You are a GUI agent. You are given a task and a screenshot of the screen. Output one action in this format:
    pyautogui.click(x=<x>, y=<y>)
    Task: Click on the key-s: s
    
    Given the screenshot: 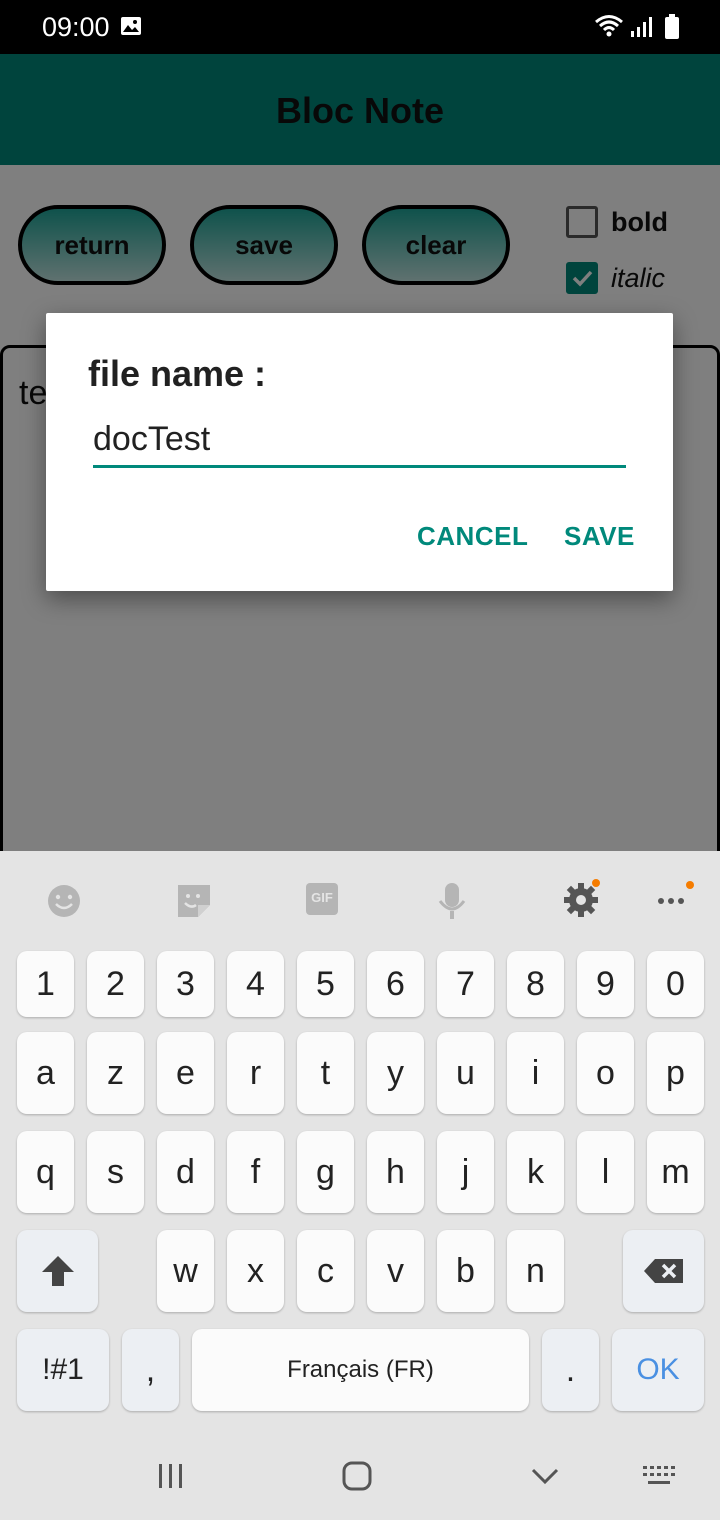 What is the action you would take?
    pyautogui.click(x=115, y=1172)
    